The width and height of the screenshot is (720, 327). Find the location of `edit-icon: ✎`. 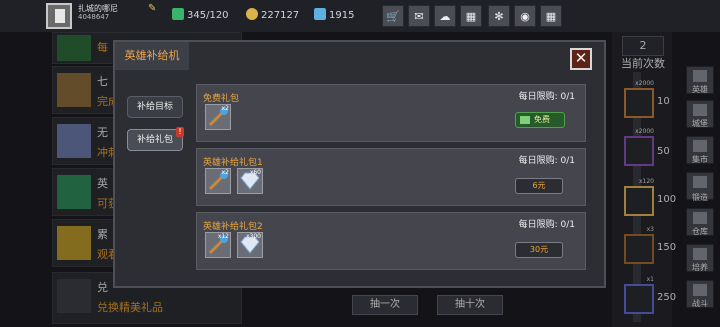

edit-icon: ✎ is located at coordinates (153, 9).